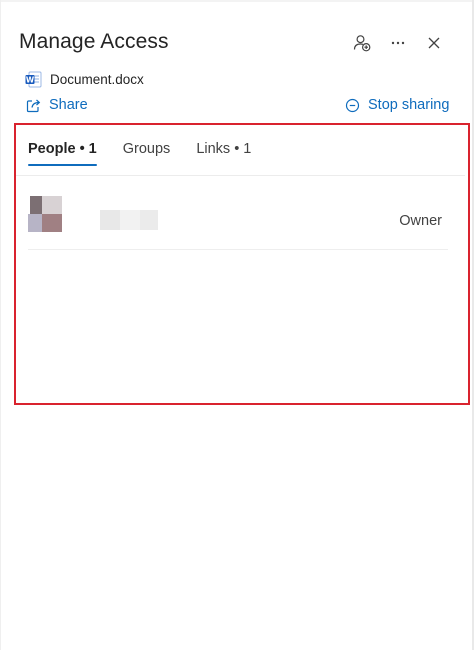  I want to click on word-document-icon: W, so click(33, 79).